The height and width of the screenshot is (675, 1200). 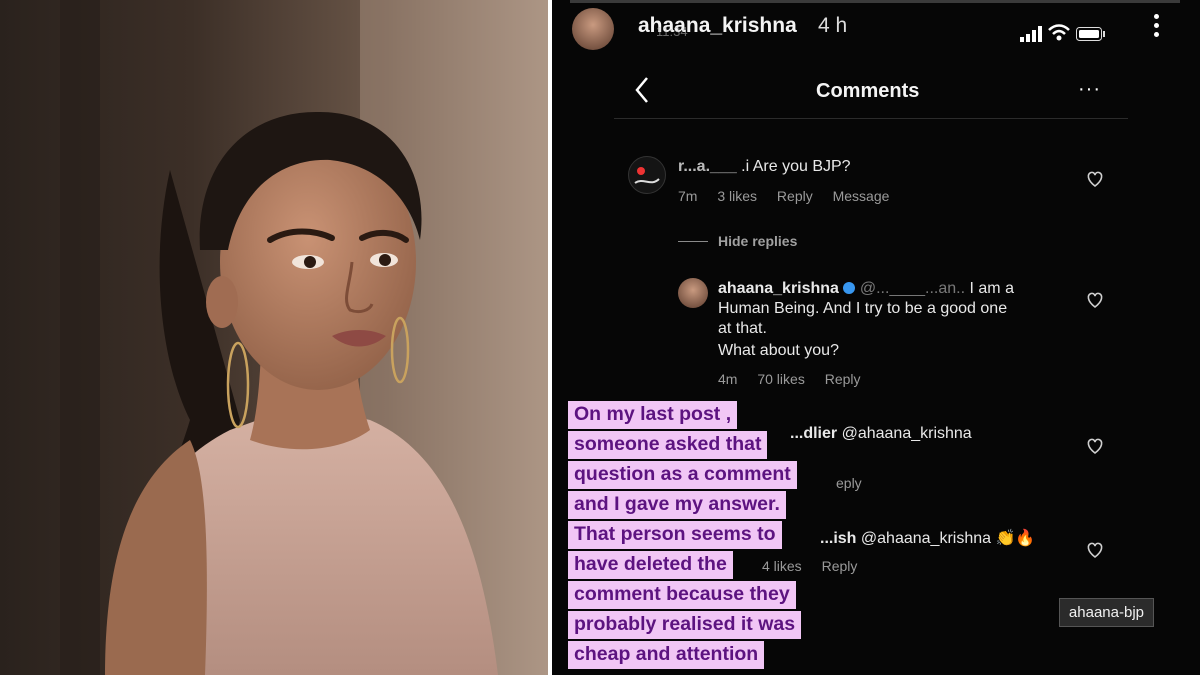 I want to click on reply-3-mention: @ahaana_krishna, so click(x=926, y=538).